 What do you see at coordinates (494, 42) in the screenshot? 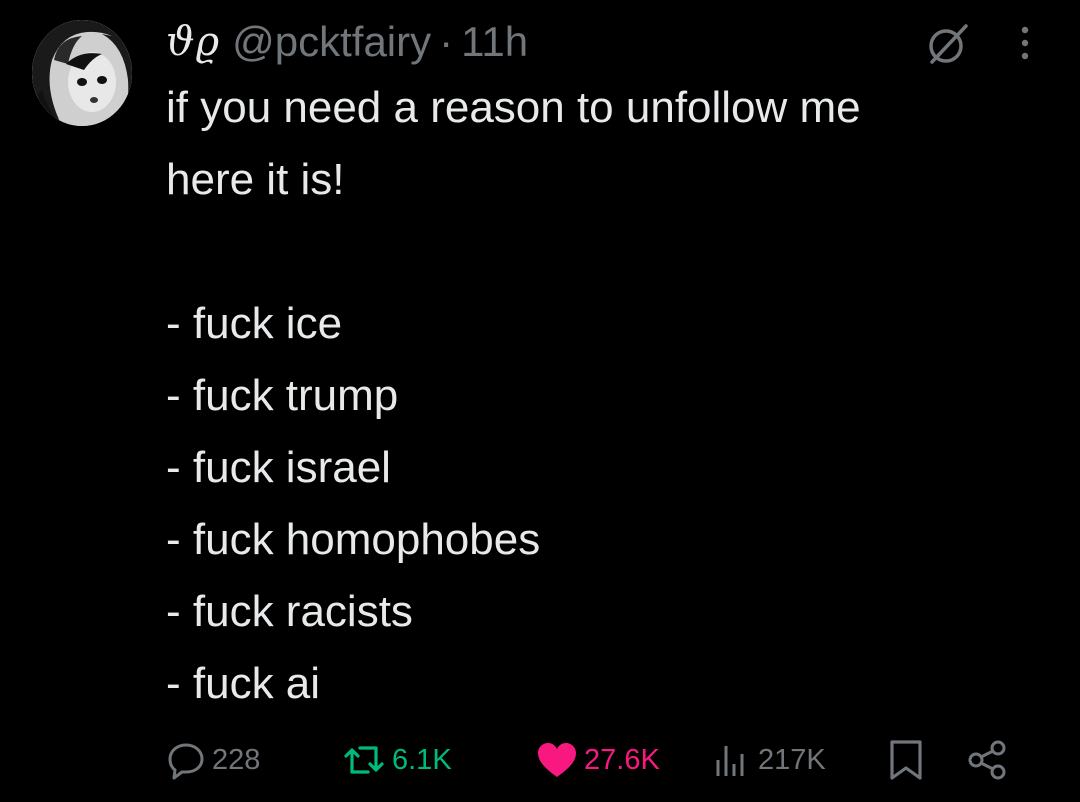
I see `post-time: 11h` at bounding box center [494, 42].